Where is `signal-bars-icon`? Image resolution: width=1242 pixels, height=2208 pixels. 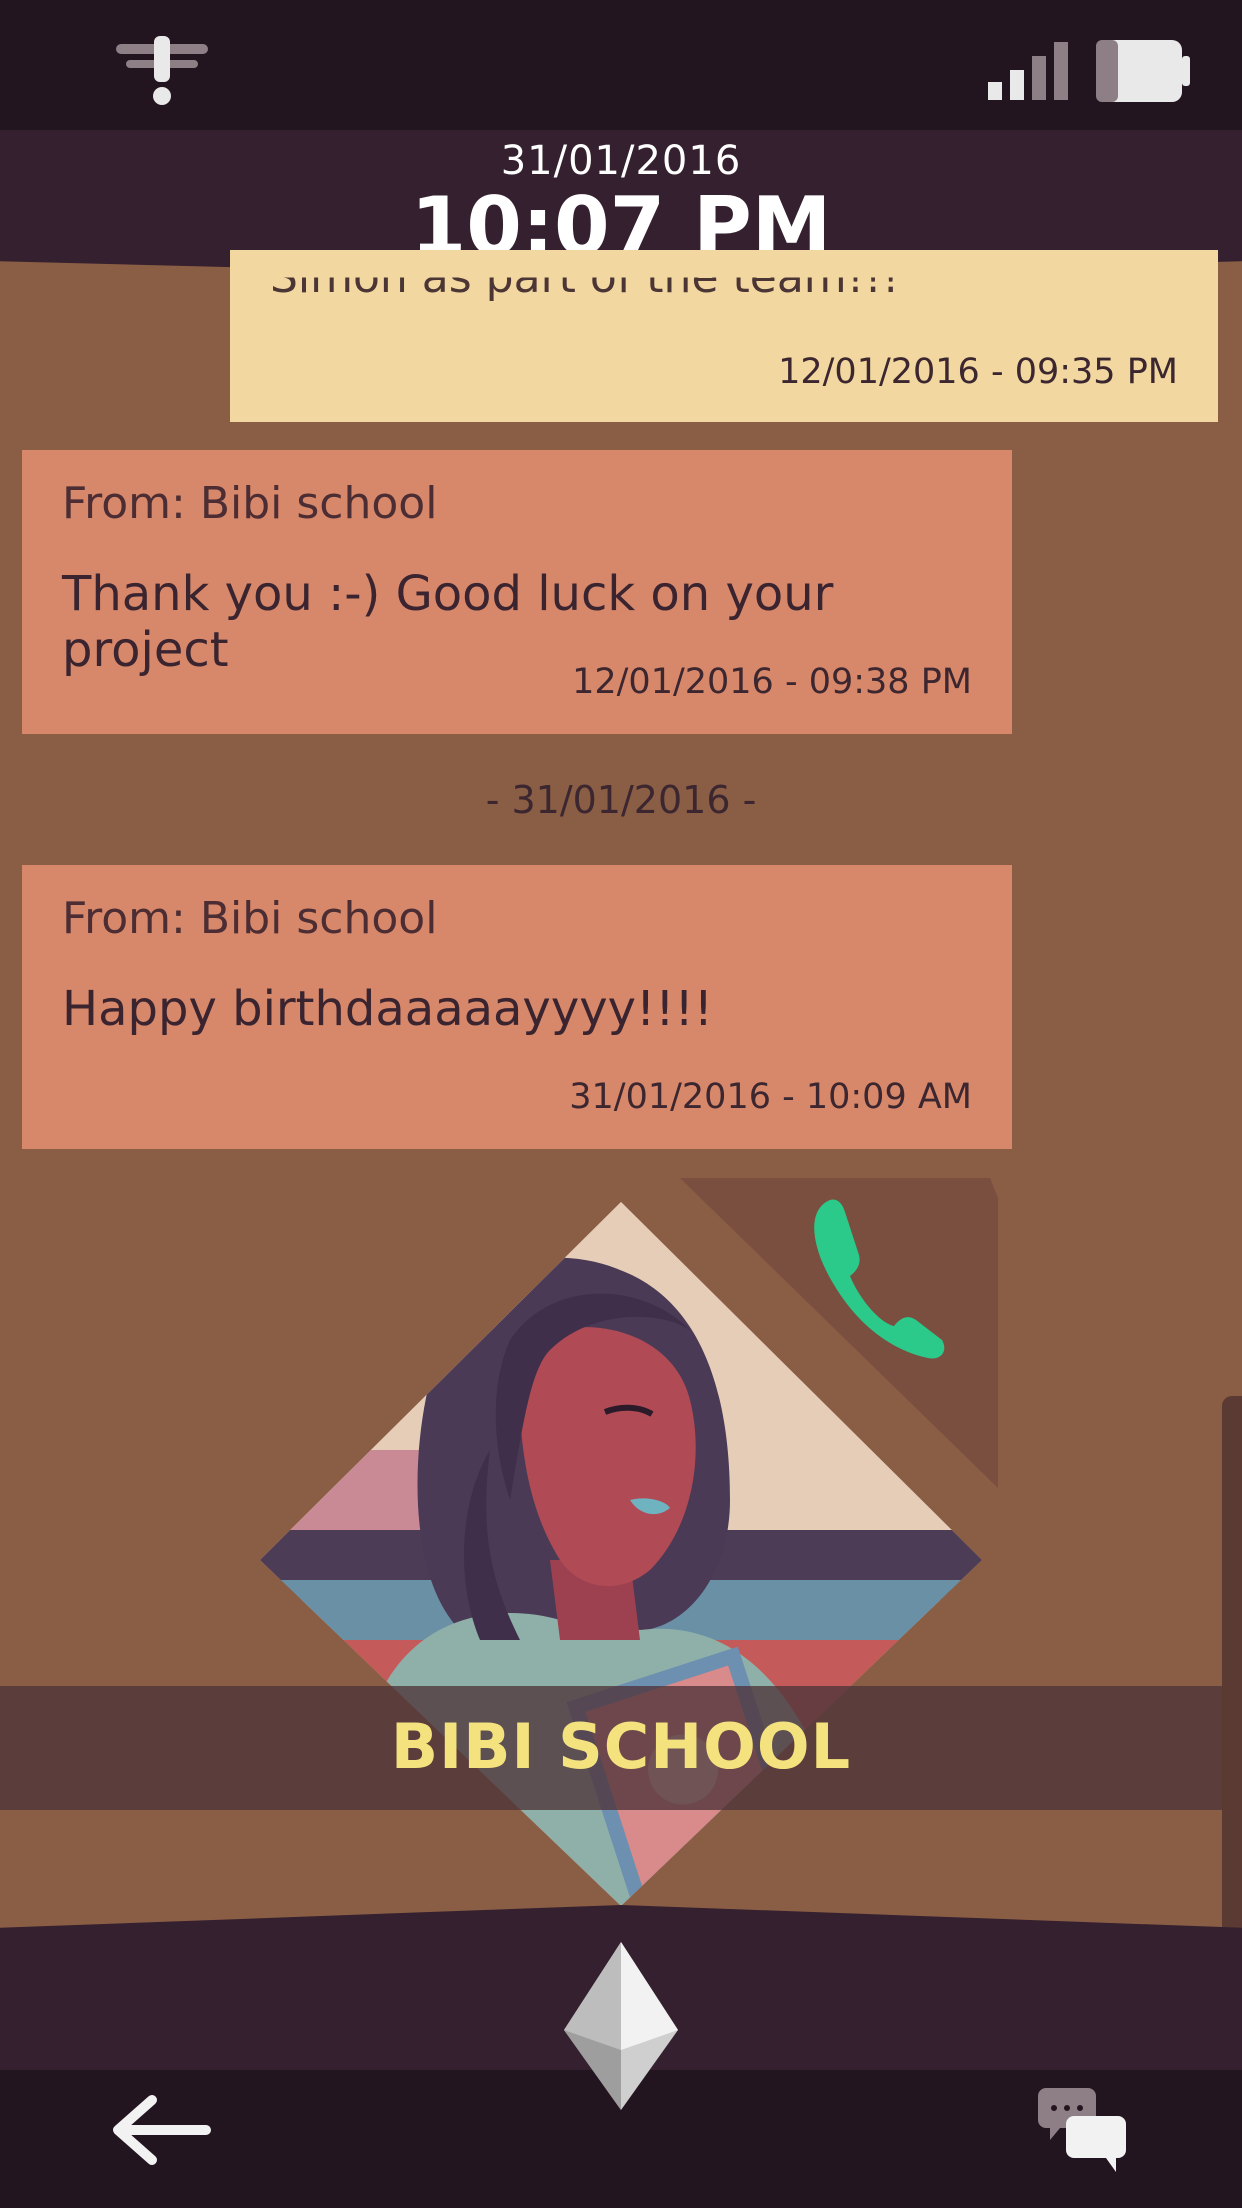 signal-bars-icon is located at coordinates (1028, 71).